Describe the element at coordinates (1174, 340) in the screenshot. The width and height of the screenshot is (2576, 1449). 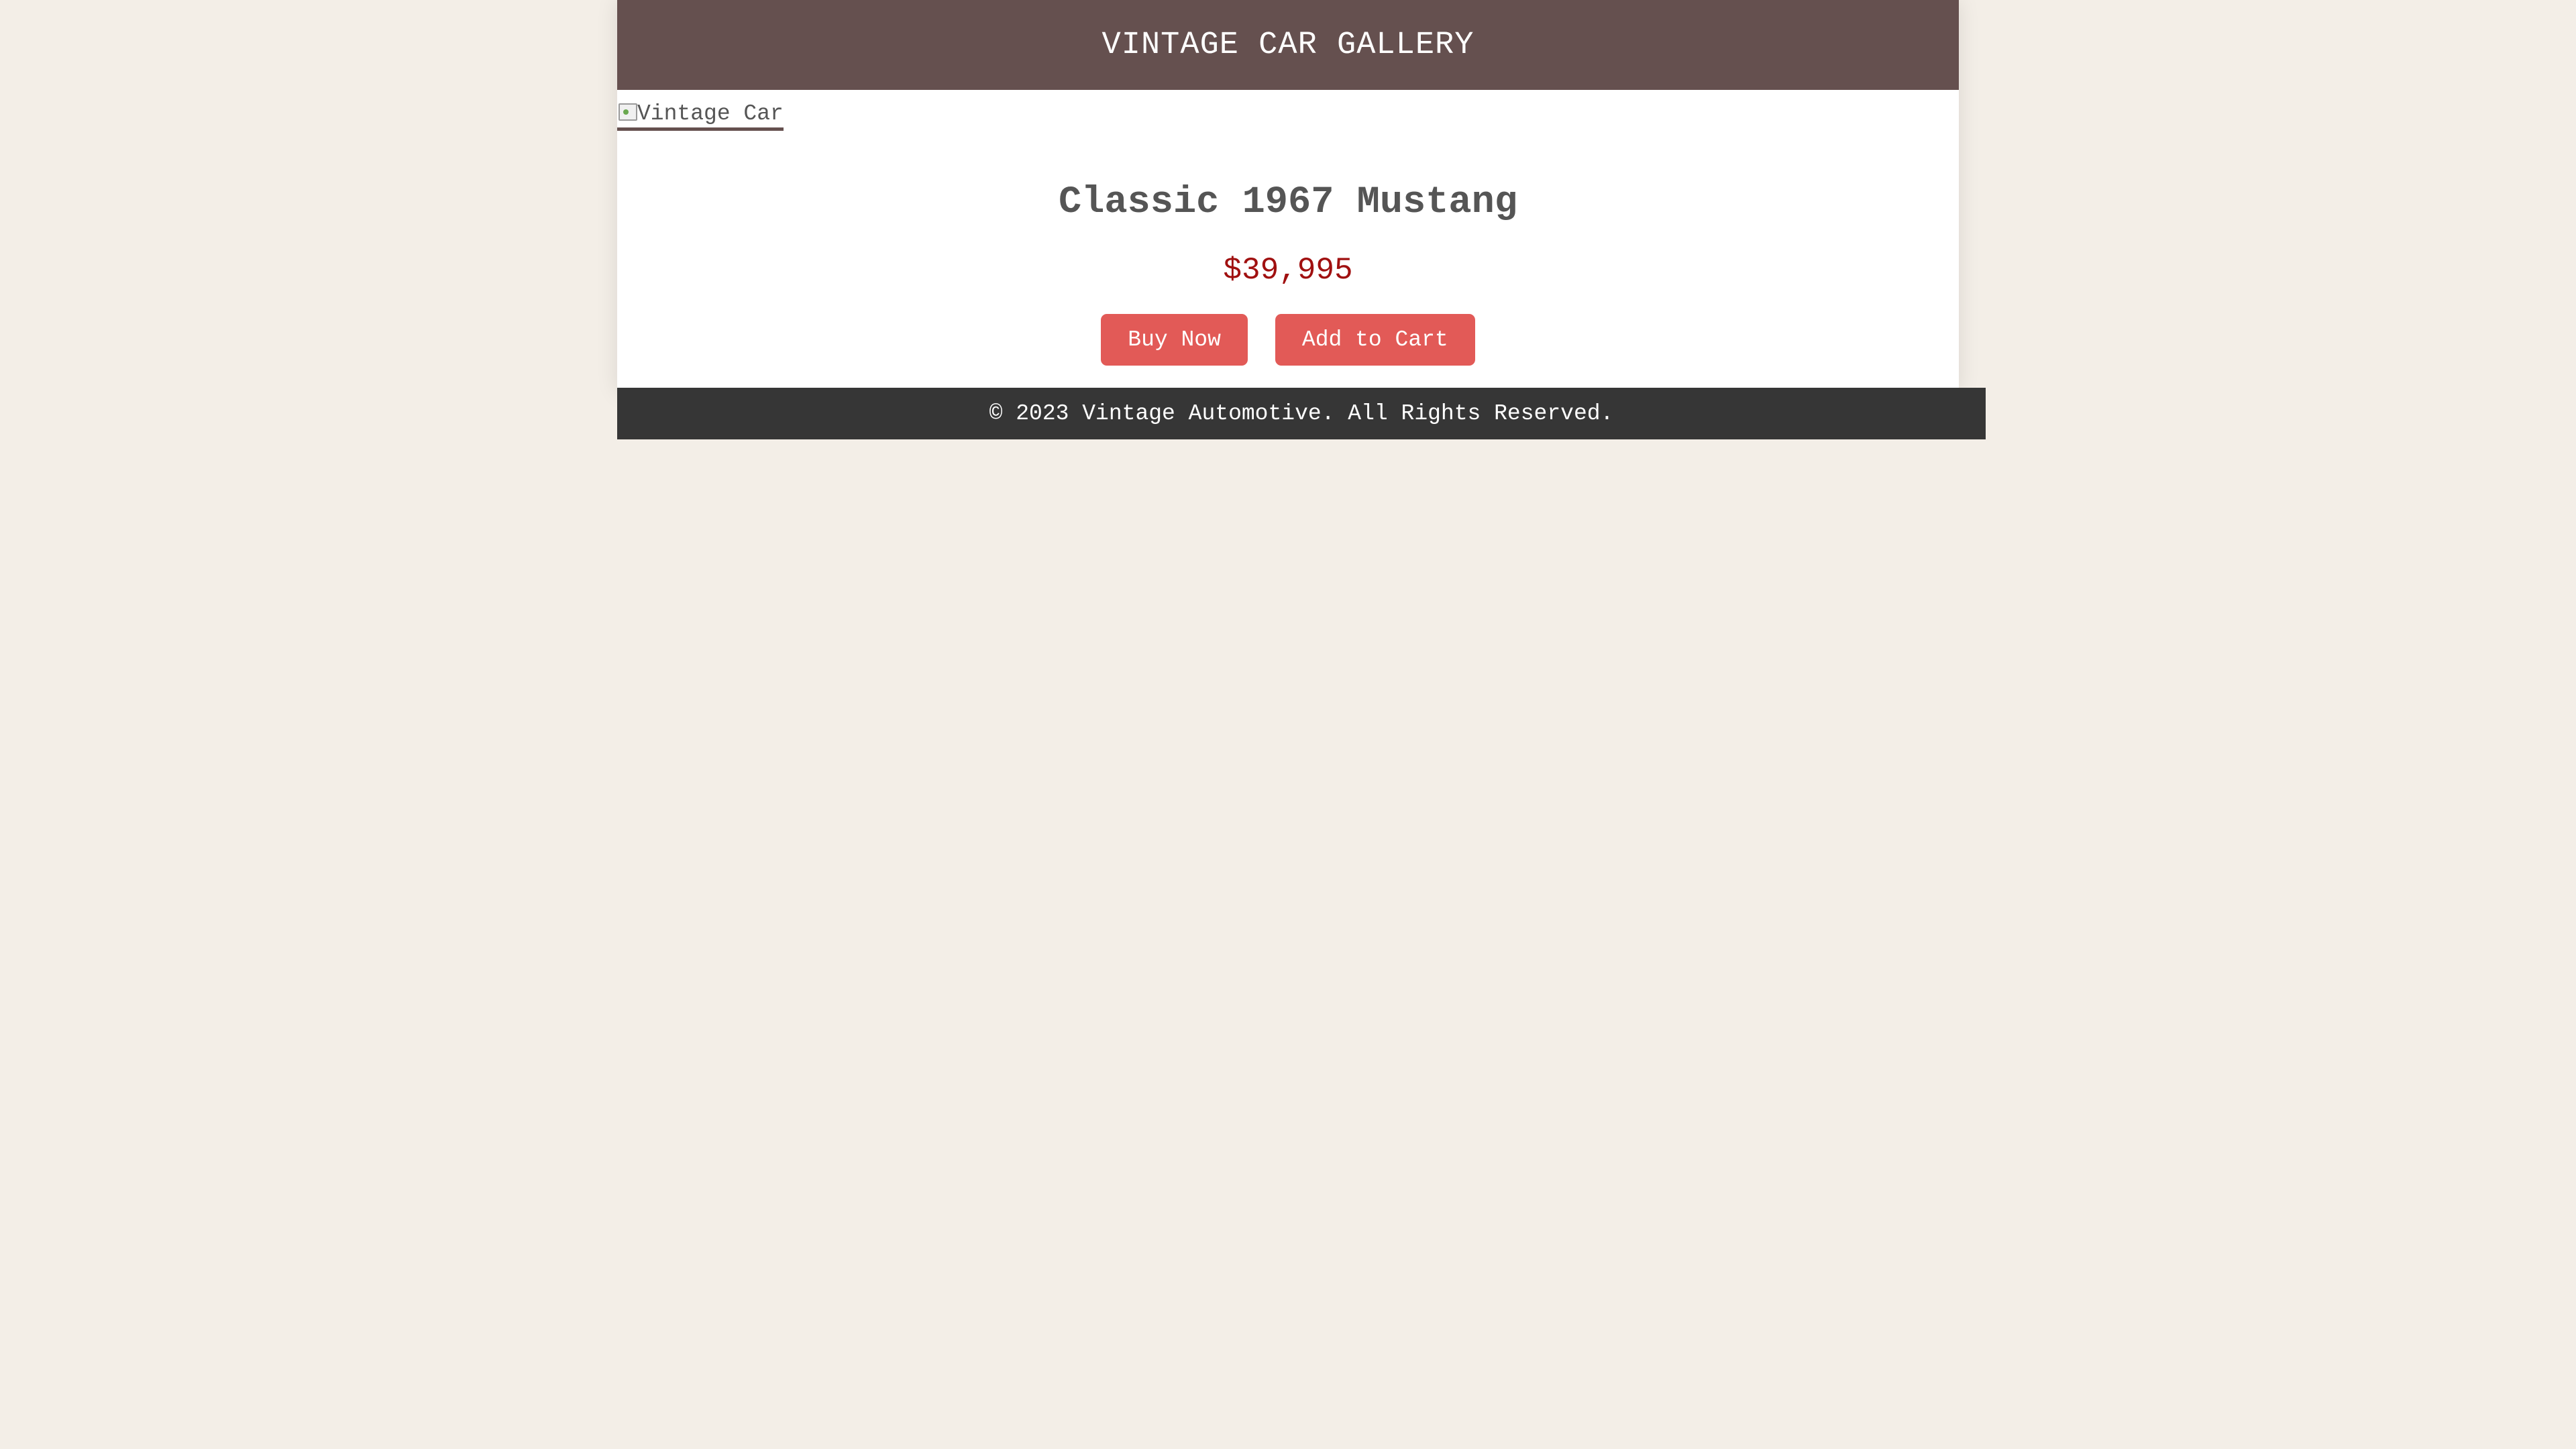
I see `buy-now-button: Buy Now` at that location.